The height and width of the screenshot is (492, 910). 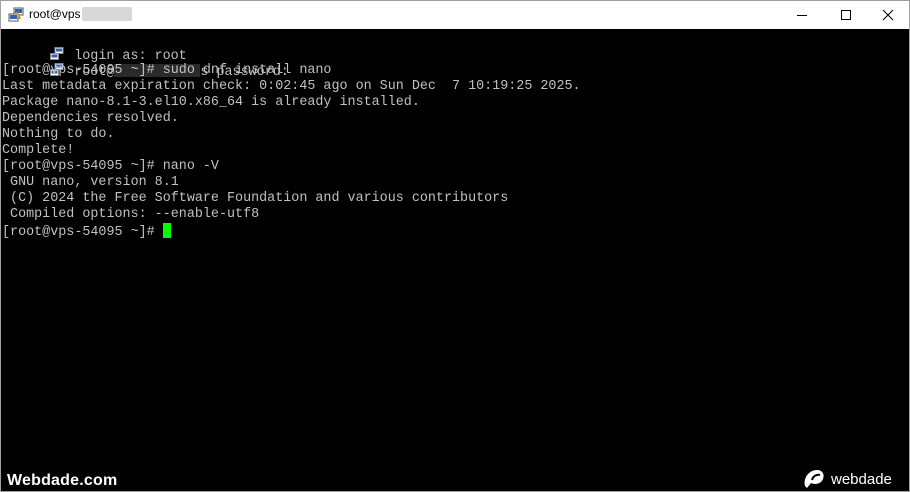 I want to click on watermark-left: Webdade.com, so click(x=62, y=480).